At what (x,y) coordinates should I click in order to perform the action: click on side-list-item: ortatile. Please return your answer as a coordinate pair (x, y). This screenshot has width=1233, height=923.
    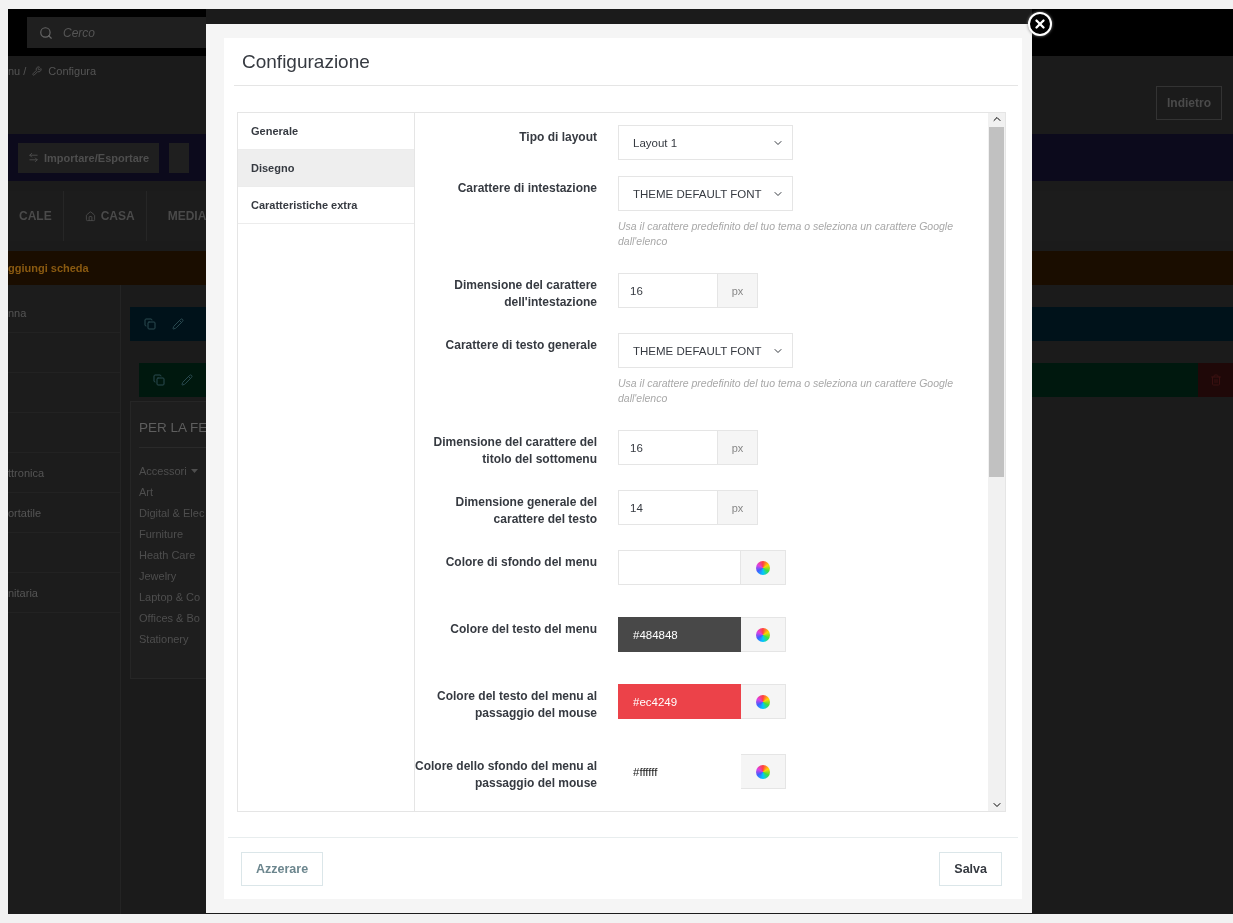
    Looking at the image, I should click on (25, 512).